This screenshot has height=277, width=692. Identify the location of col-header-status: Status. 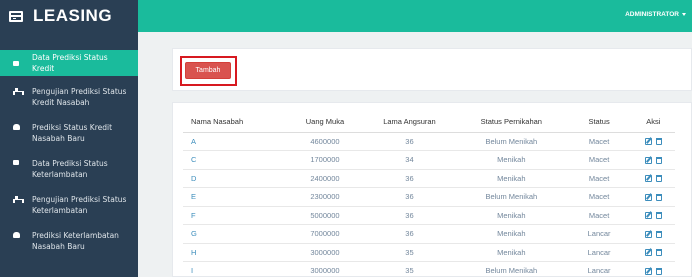
(599, 122).